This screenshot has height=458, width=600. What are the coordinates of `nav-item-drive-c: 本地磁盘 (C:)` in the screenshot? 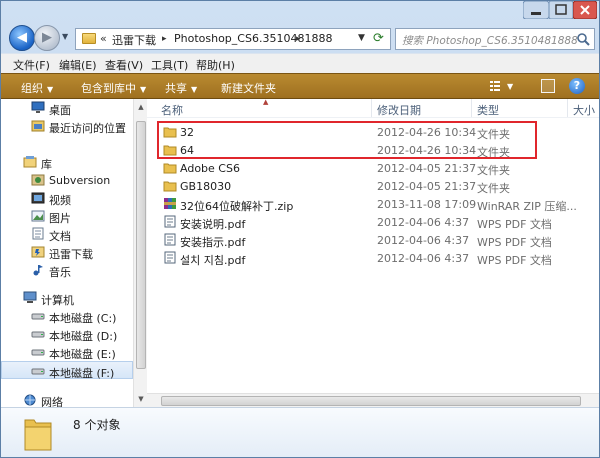 It's located at (67, 316).